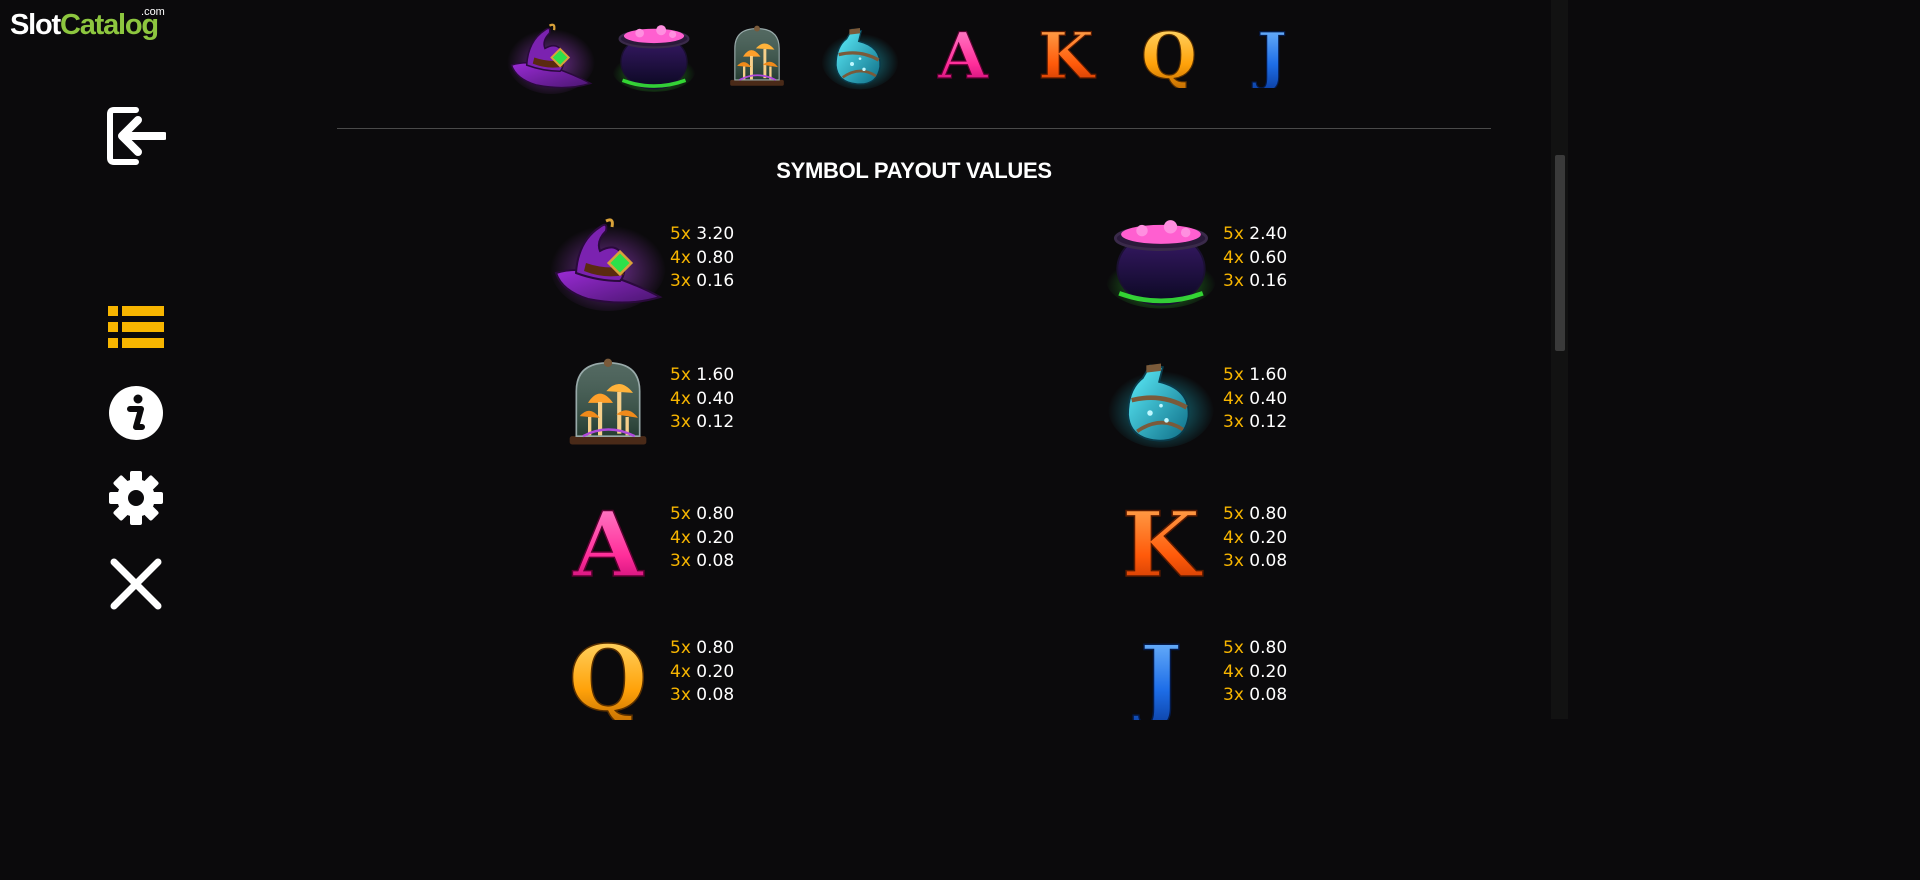 This screenshot has height=880, width=1920. I want to click on close-icon, so click(136, 584).